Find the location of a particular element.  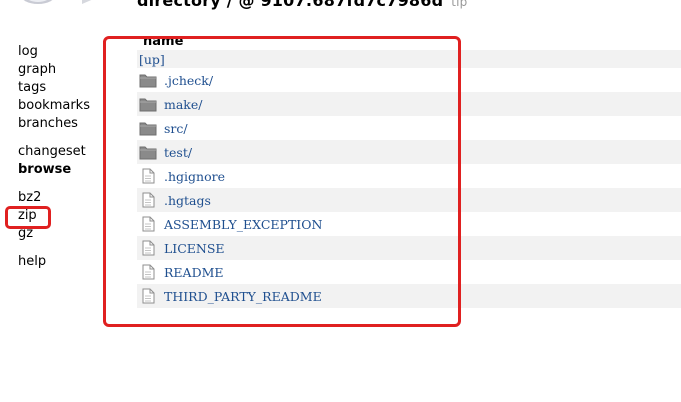

file-link: .hgtags is located at coordinates (187, 200).